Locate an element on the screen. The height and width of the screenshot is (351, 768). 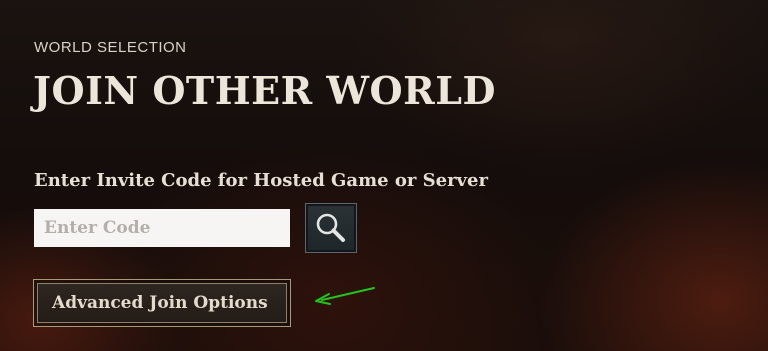
advanced-join-options-frame: Advanced Join Options is located at coordinates (162, 303).